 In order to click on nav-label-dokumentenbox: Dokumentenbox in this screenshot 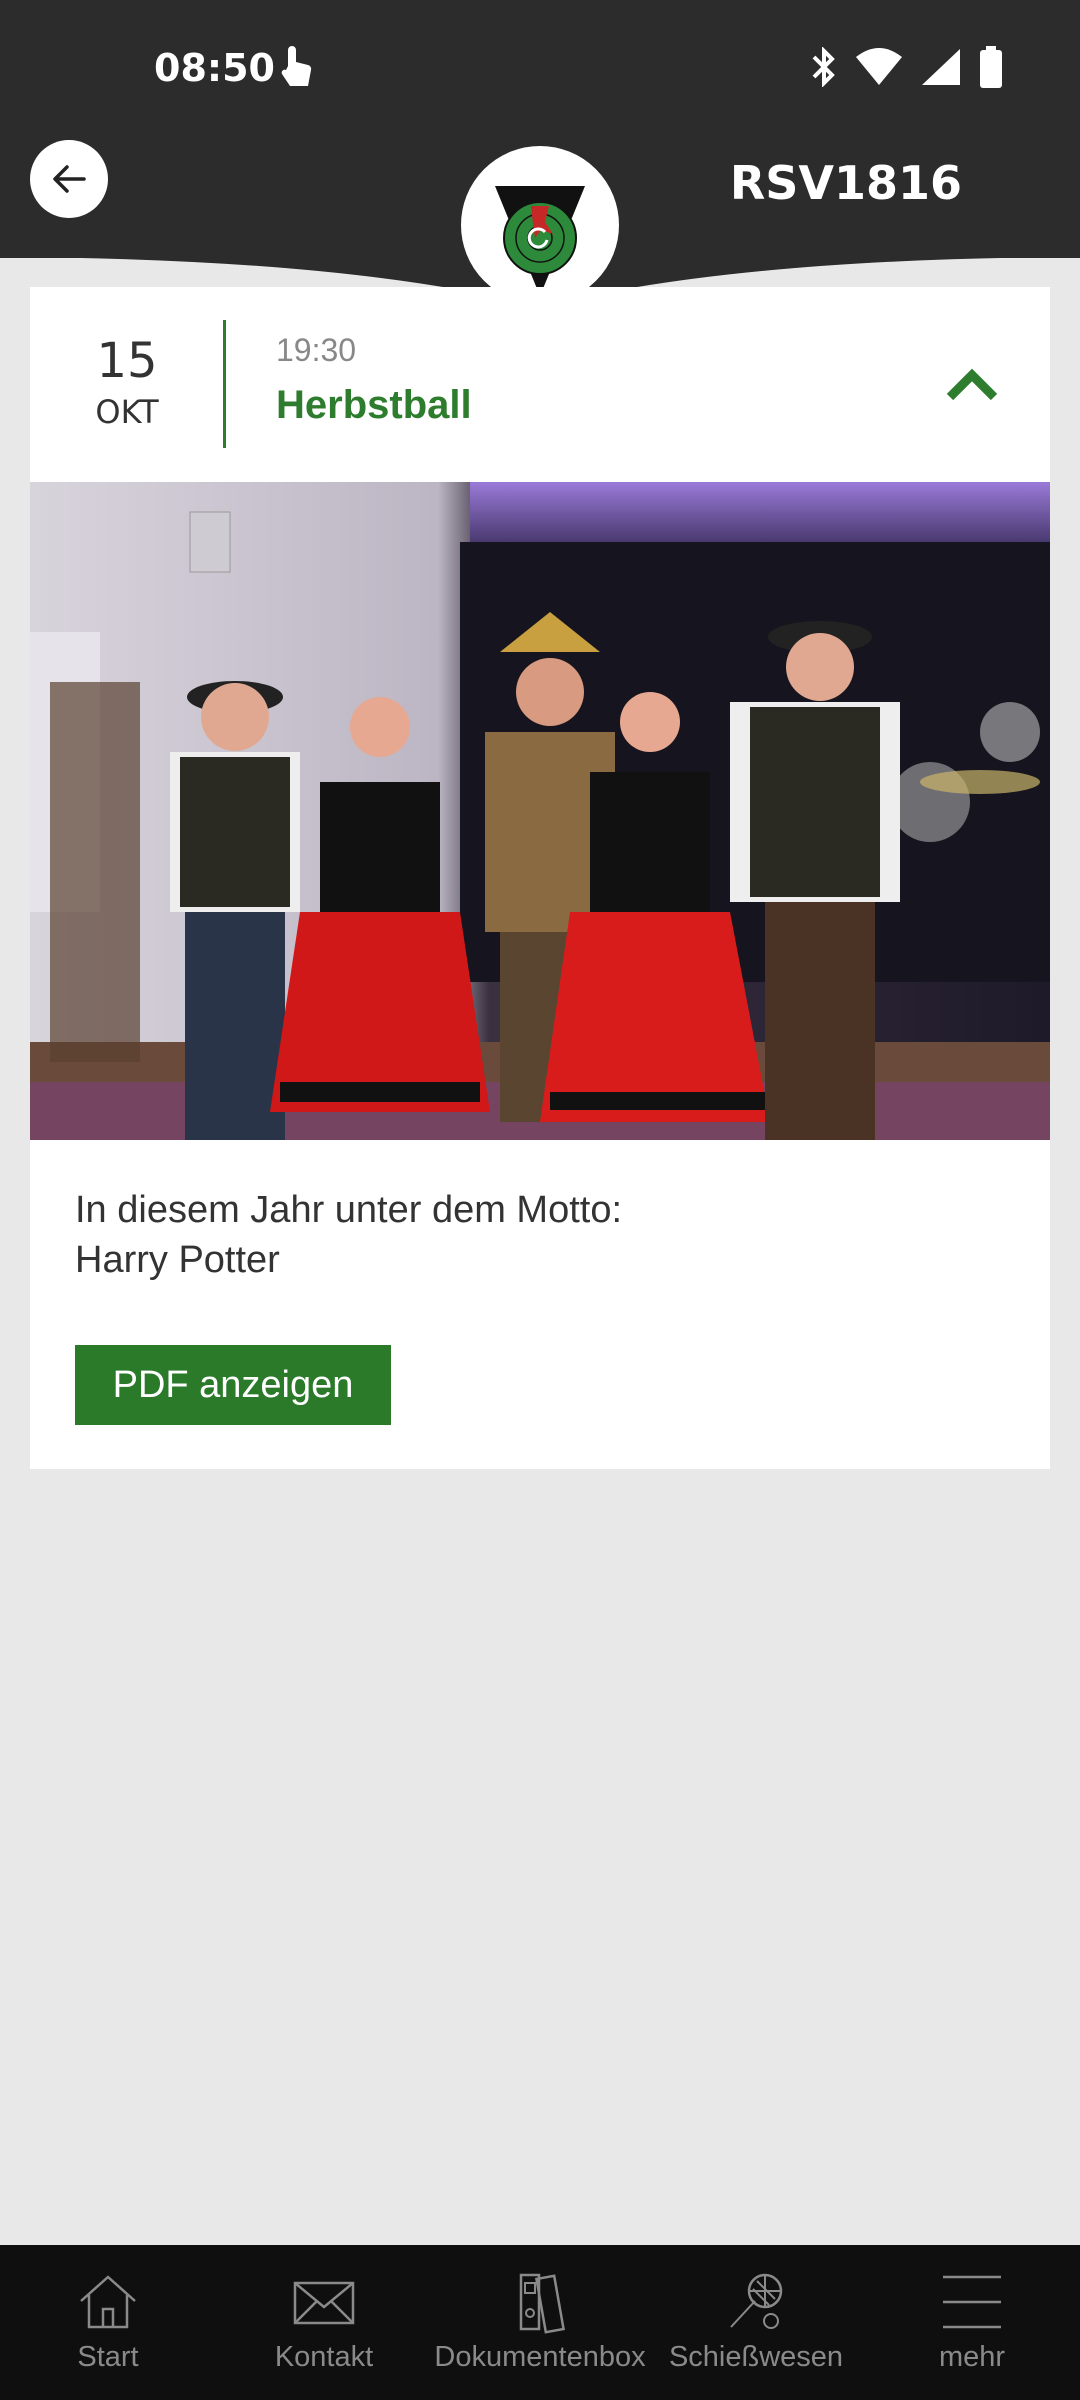, I will do `click(540, 2357)`.